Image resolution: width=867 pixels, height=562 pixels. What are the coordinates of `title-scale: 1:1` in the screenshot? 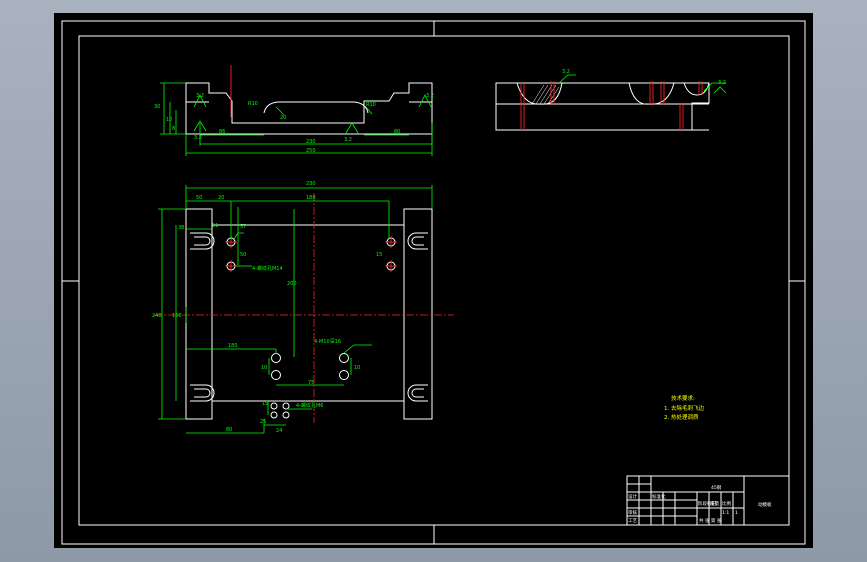 It's located at (725, 513).